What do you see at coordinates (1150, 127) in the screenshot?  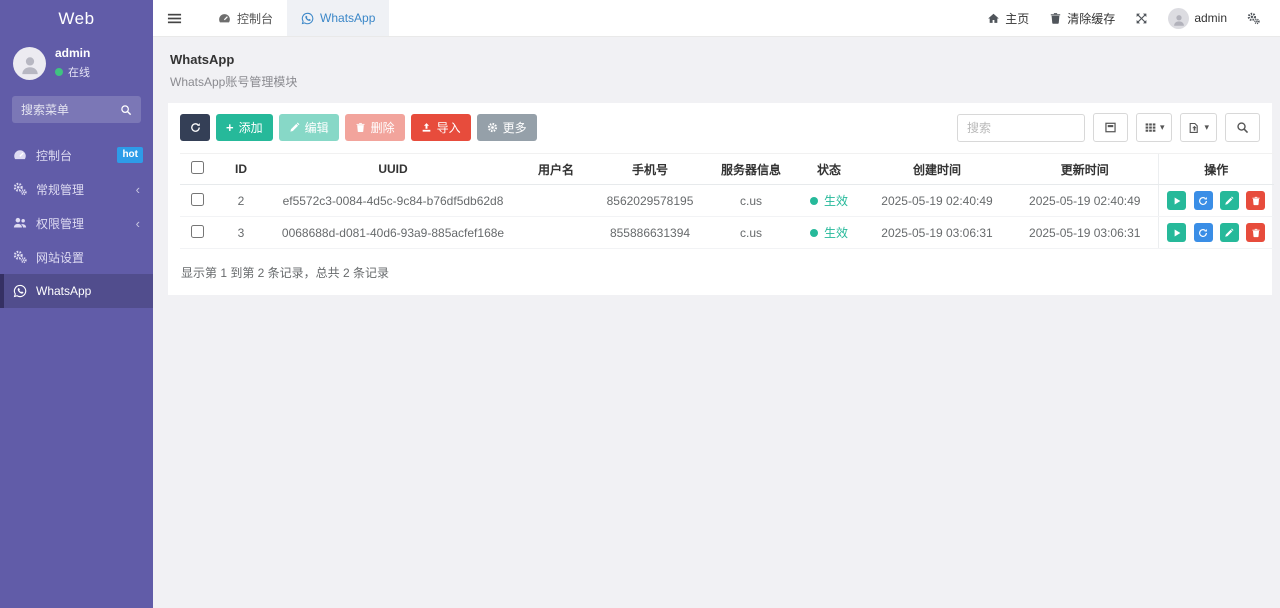 I see `columns-icon` at bounding box center [1150, 127].